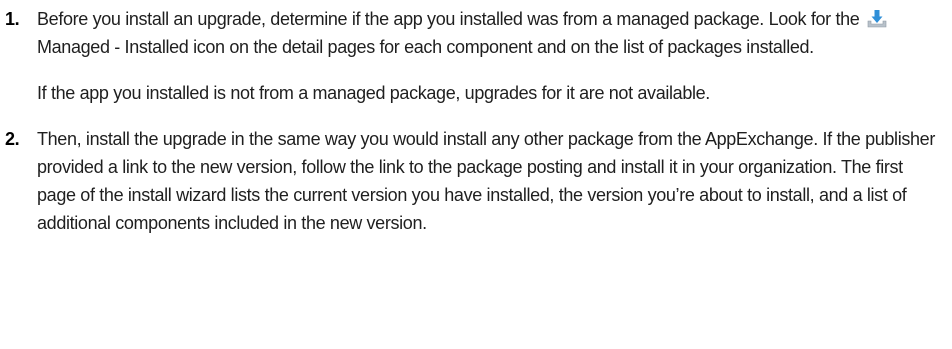  What do you see at coordinates (877, 19) in the screenshot?
I see `managed-installed-icon` at bounding box center [877, 19].